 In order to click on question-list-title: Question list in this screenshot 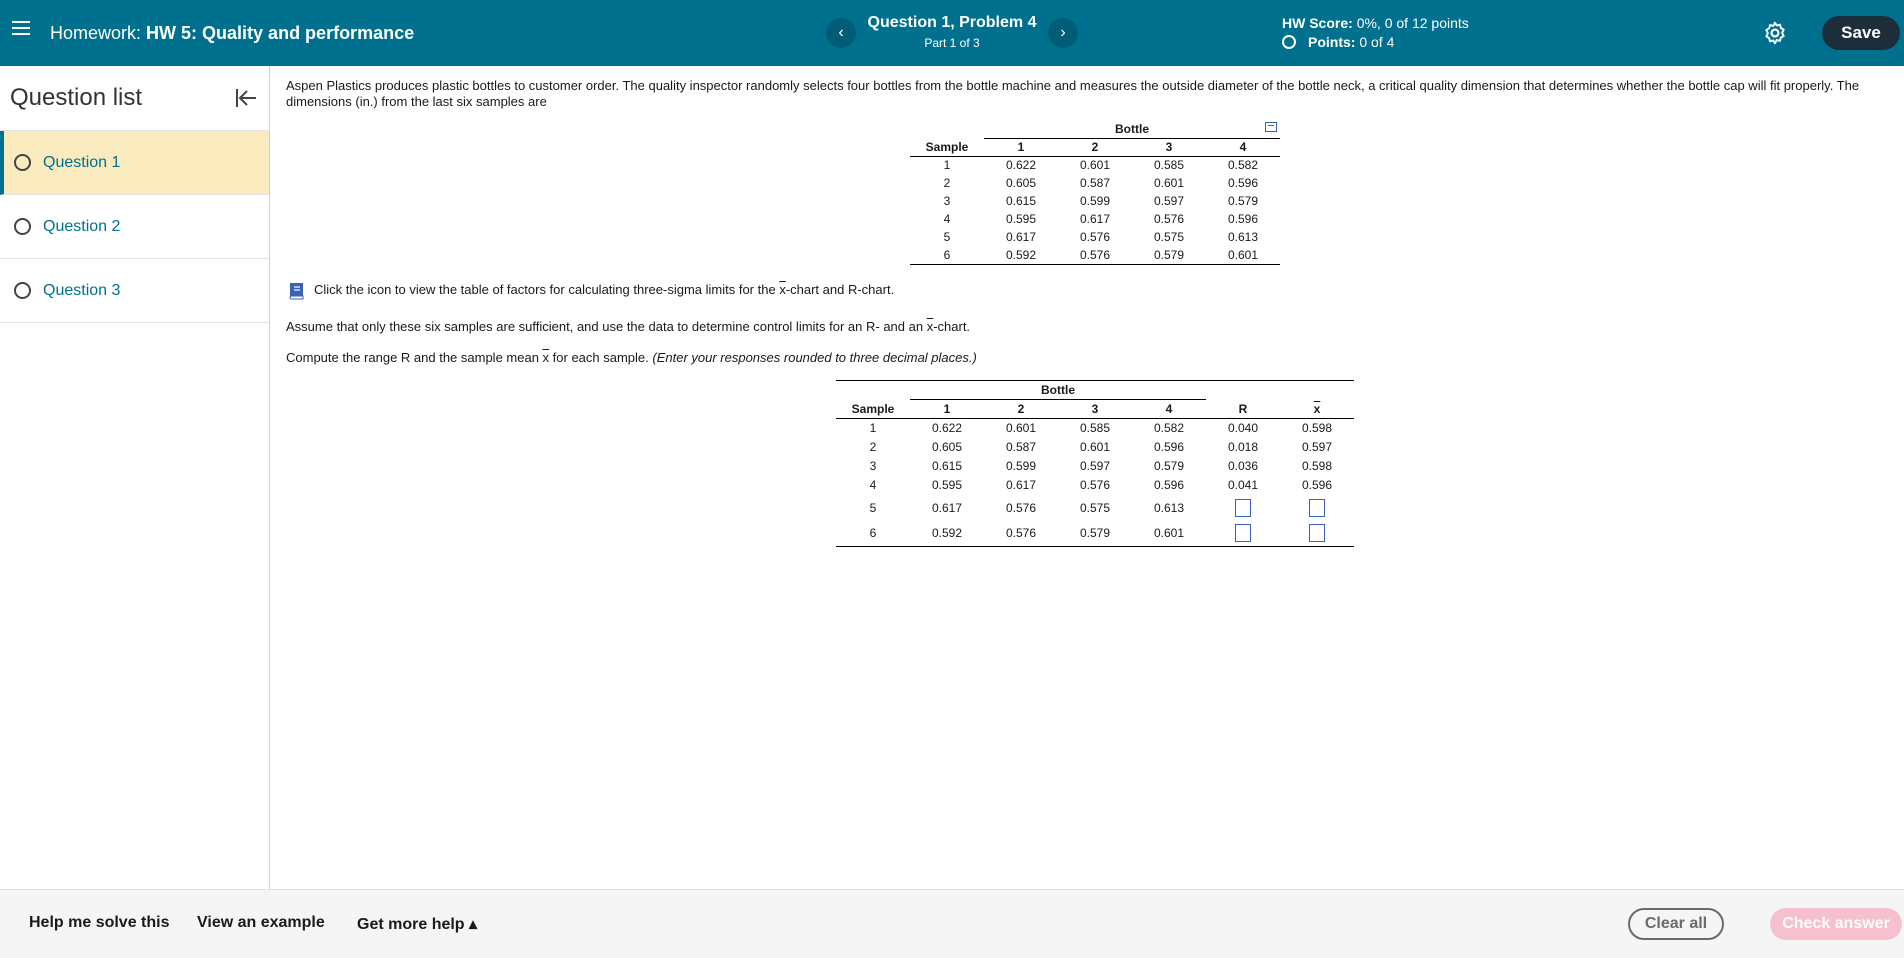, I will do `click(76, 97)`.